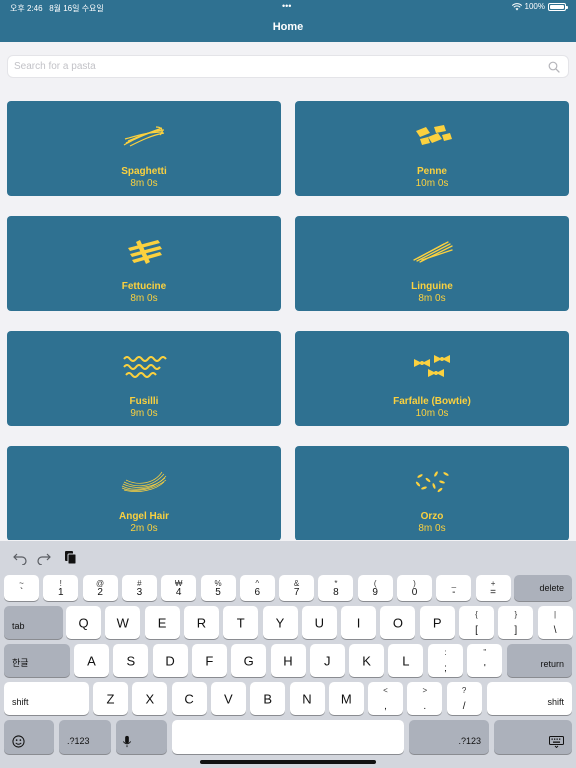 The image size is (576, 768). Describe the element at coordinates (516, 6) in the screenshot. I see `wifi-icon` at that location.